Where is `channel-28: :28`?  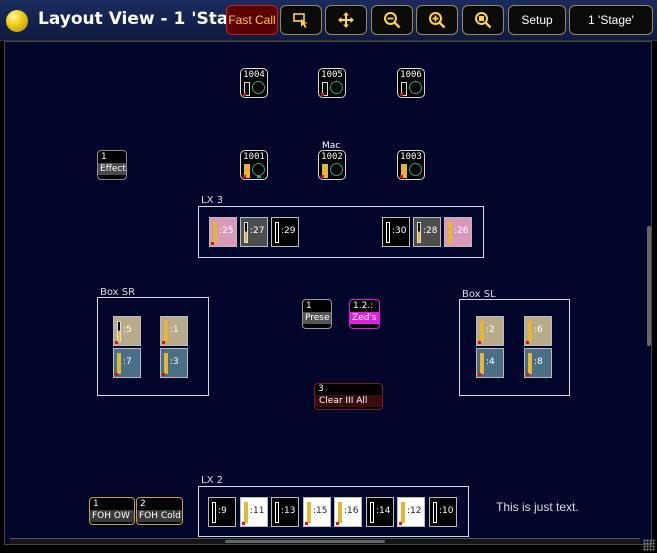
channel-28: :28 is located at coordinates (427, 232).